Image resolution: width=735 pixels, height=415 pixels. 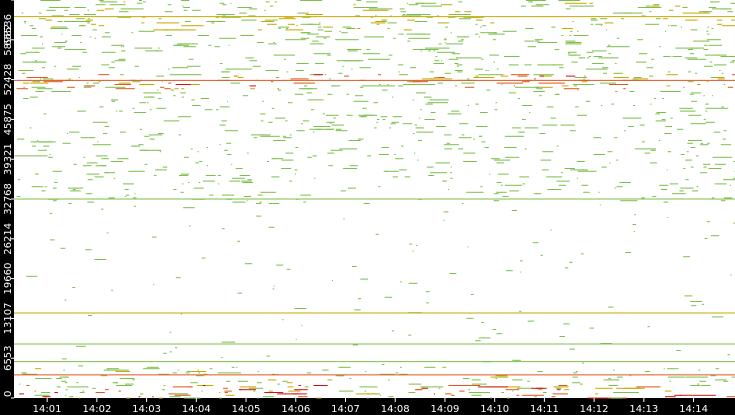 I want to click on y-tick-label: 0, so click(x=8, y=394).